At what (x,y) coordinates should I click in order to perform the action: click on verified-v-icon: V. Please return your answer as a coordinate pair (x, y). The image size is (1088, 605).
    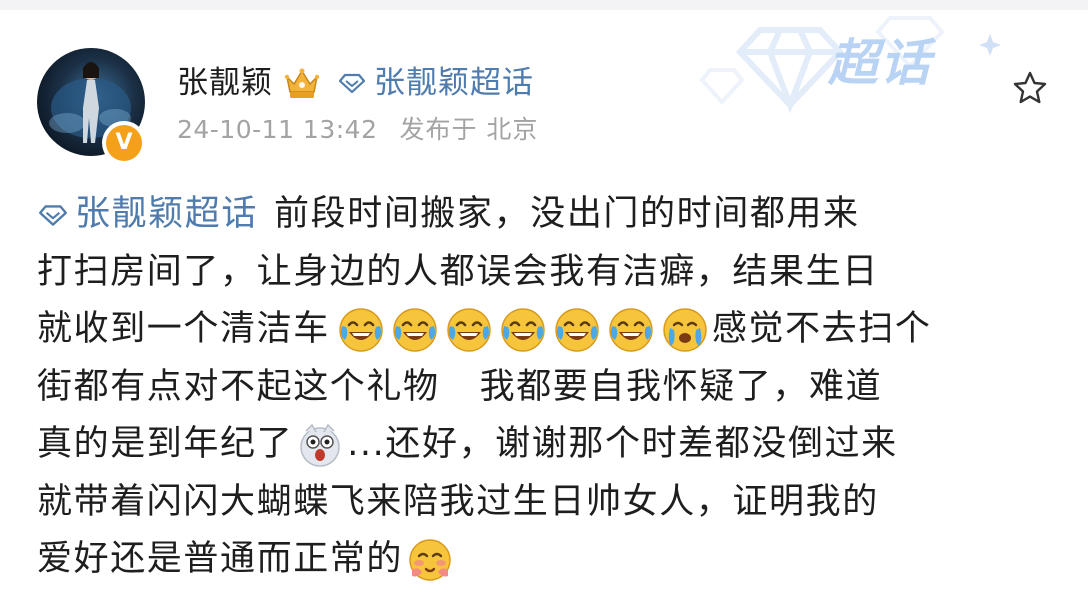
    Looking at the image, I should click on (124, 143).